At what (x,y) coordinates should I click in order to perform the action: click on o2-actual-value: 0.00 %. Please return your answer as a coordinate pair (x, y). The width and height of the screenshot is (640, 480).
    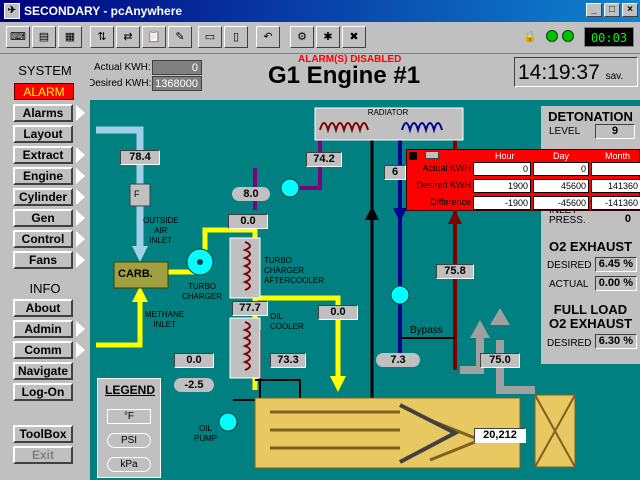
    Looking at the image, I should click on (616, 283).